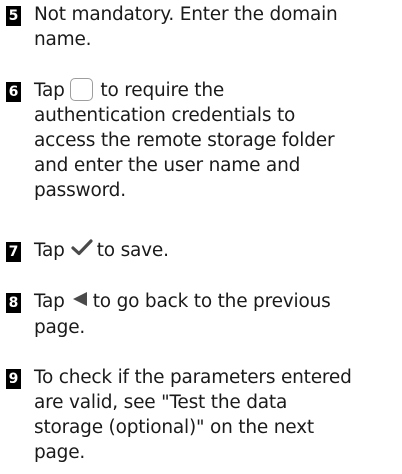  What do you see at coordinates (82, 250) in the screenshot?
I see `check-icon` at bounding box center [82, 250].